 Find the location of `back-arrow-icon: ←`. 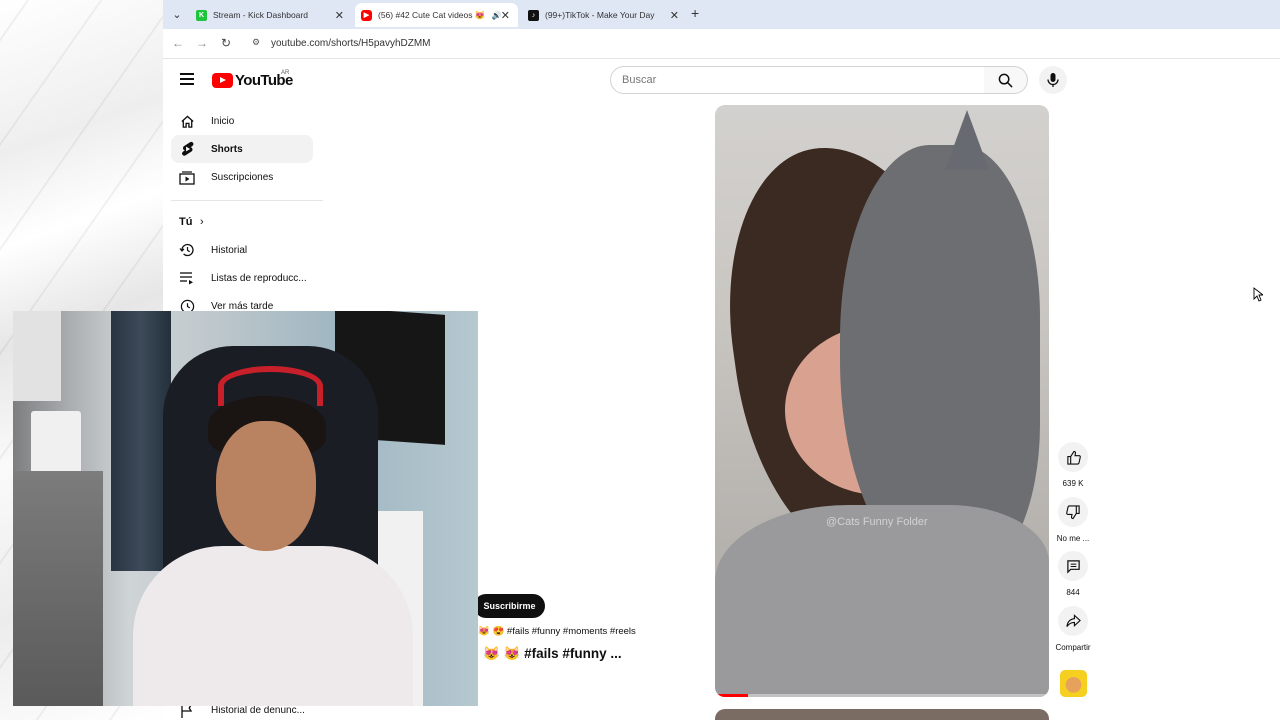

back-arrow-icon: ← is located at coordinates (178, 43).